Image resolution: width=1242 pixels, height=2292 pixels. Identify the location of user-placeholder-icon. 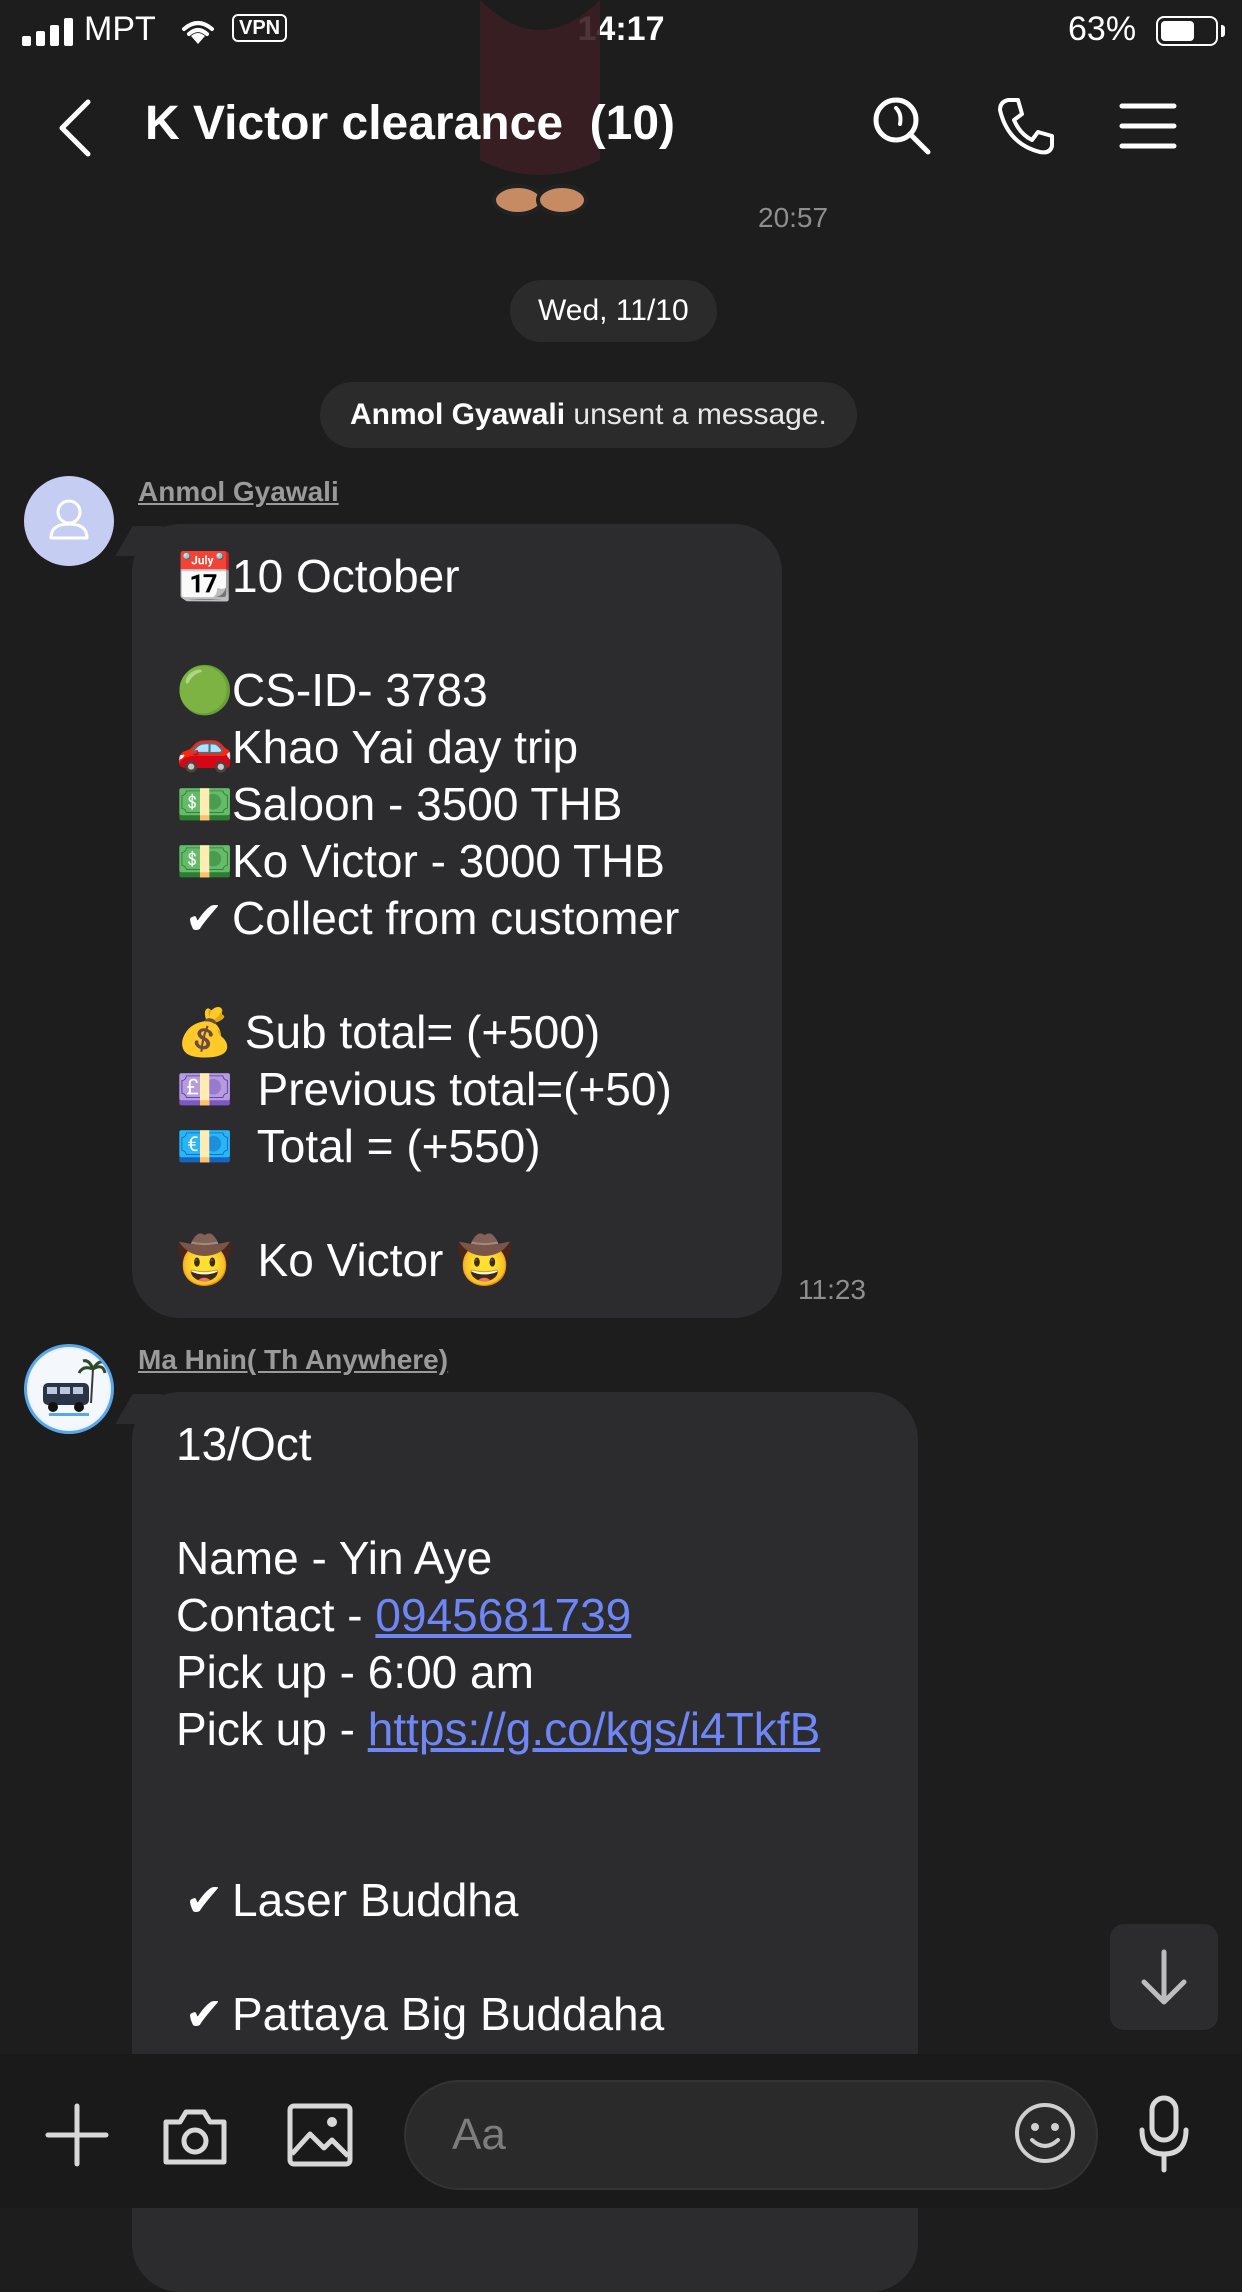
(69, 519).